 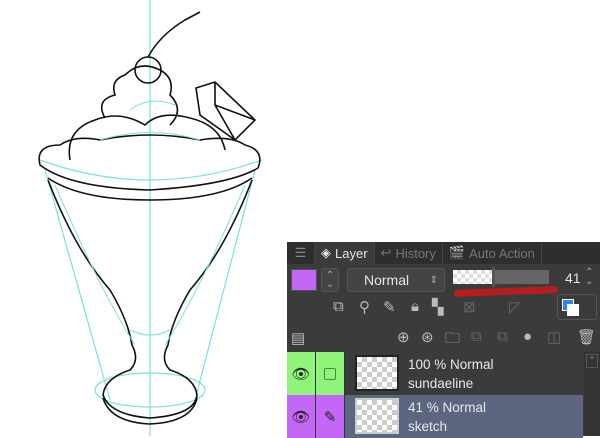 I want to click on new-vector-layer-icon: ⊛, so click(x=427, y=337).